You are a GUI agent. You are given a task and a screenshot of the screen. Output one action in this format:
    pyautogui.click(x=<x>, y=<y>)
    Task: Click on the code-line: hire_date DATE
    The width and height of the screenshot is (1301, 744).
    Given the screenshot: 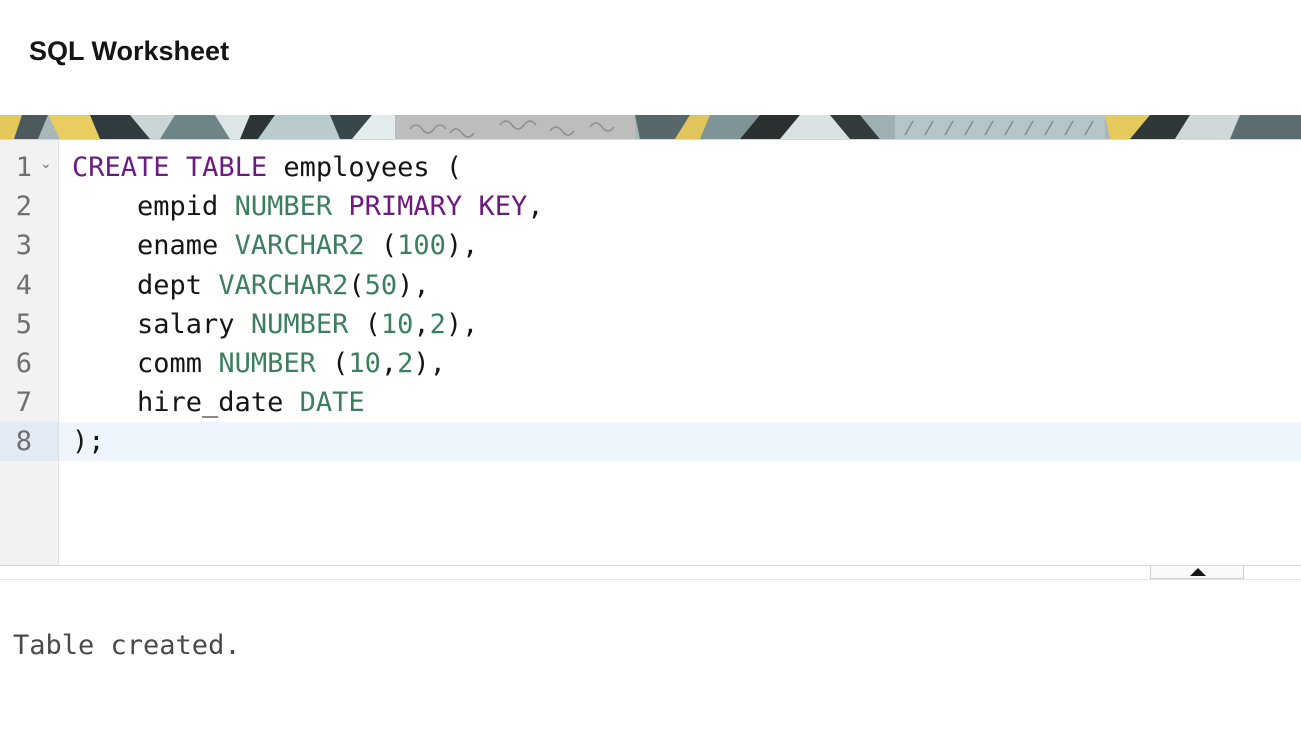 What is the action you would take?
    pyautogui.click(x=218, y=402)
    